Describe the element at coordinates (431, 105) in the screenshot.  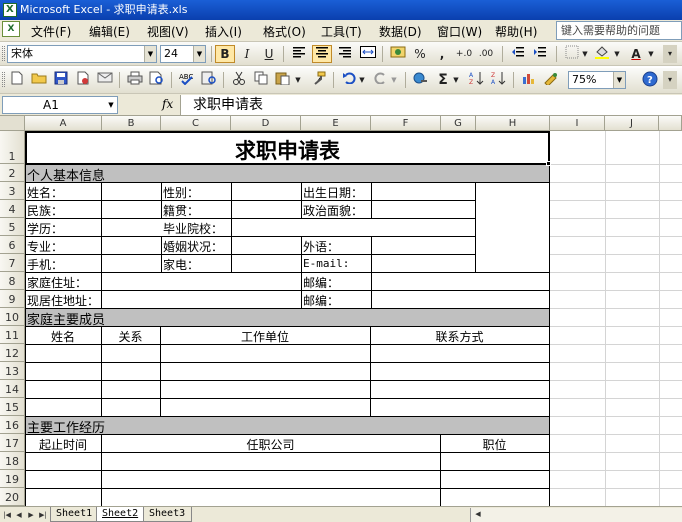
I see `formula-input: 求职申请表` at that location.